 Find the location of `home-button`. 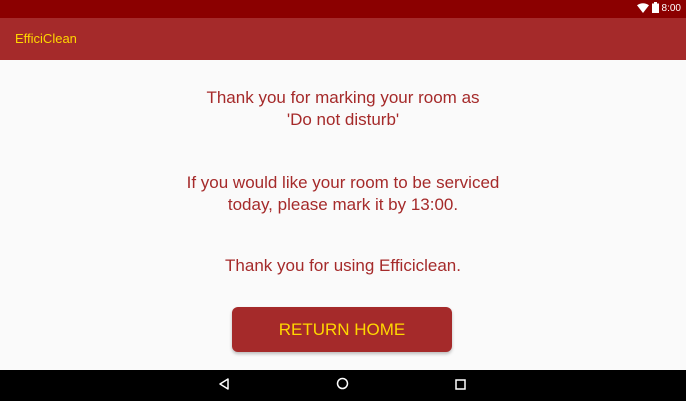

home-button is located at coordinates (342, 385).